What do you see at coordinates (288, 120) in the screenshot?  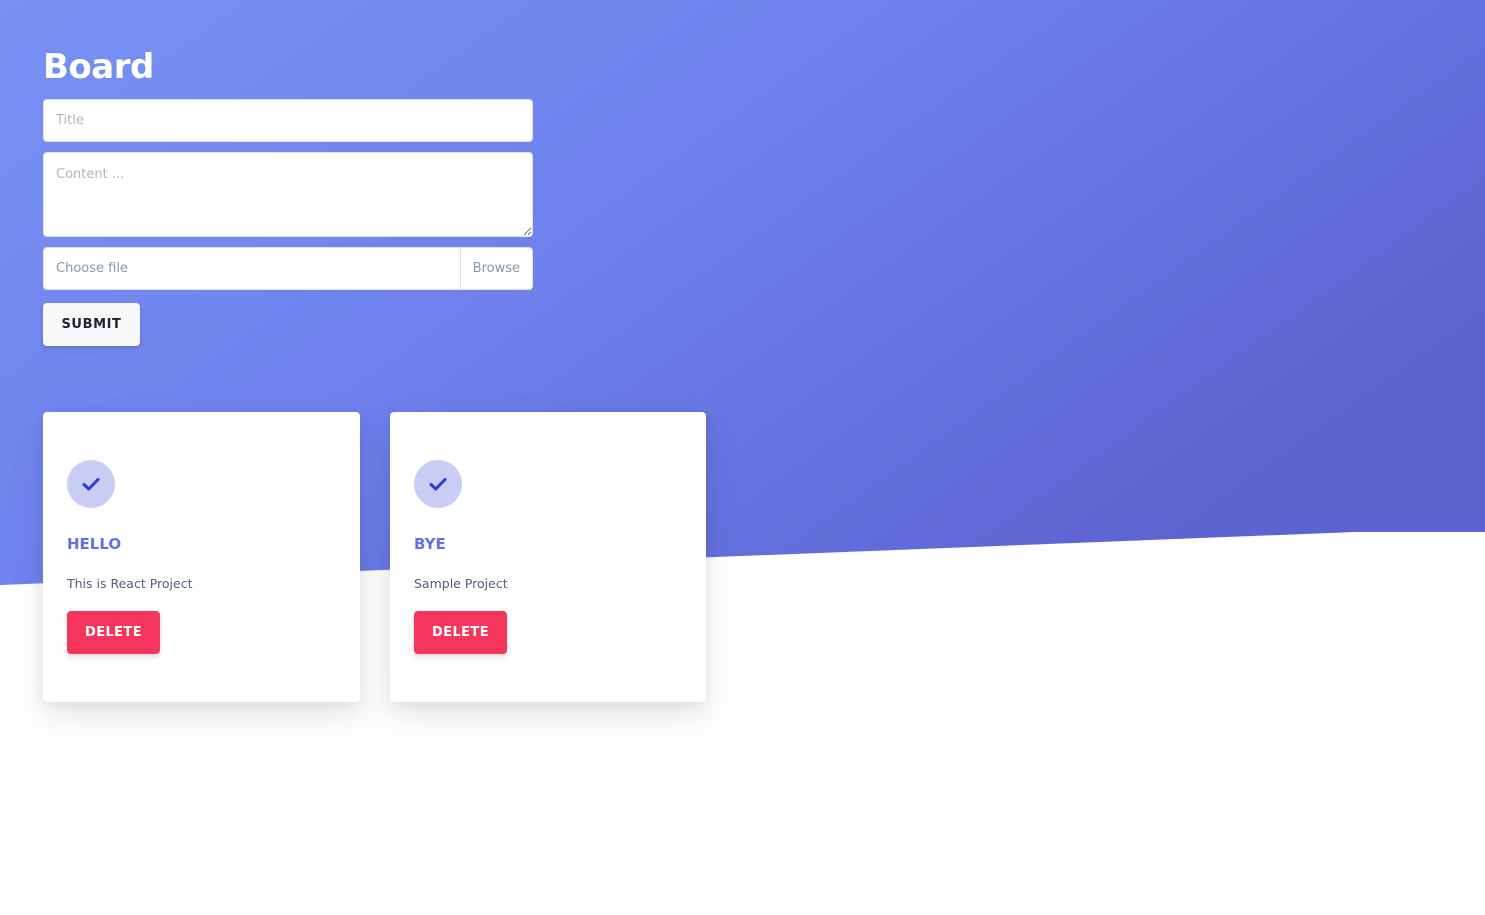 I see `title-input` at bounding box center [288, 120].